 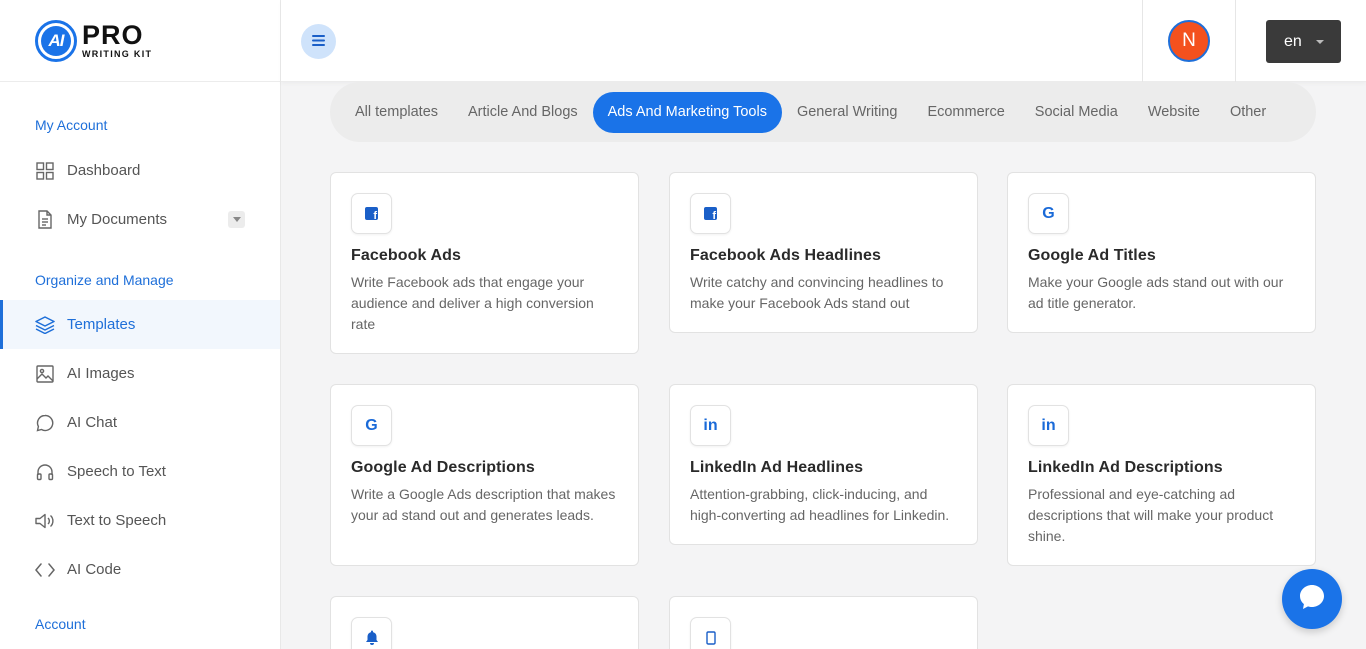 I want to click on brand-logo: AI PRO WRITING KIT, so click(x=140, y=41).